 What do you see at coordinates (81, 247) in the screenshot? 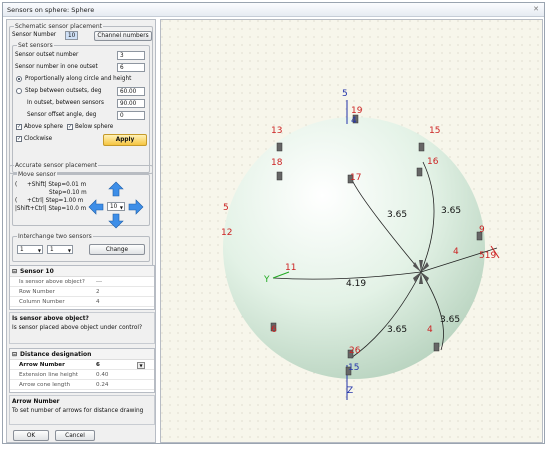
I see `interchange-group: Interchange two sensors 1 ▼ 1 ▼ Change` at bounding box center [81, 247].